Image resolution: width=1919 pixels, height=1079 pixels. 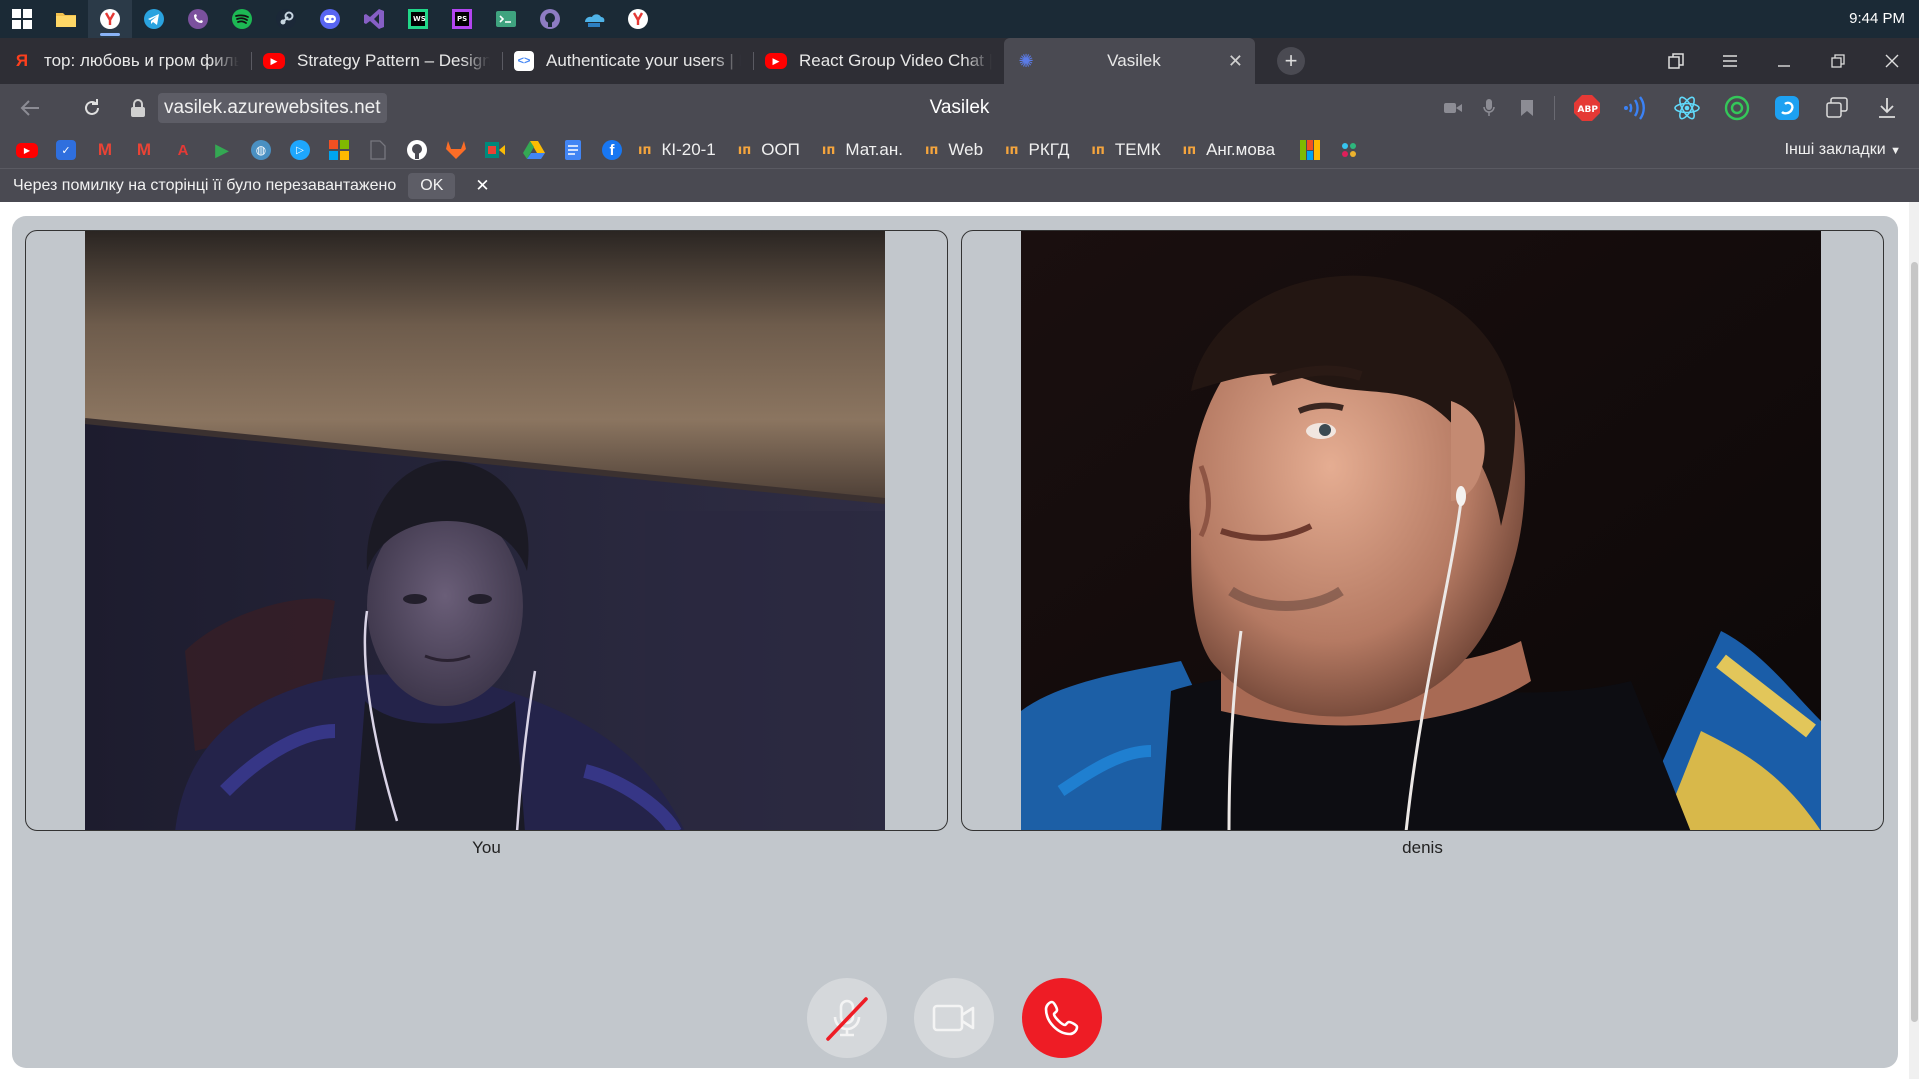 I want to click on docs-favicon-icon: <>, so click(x=524, y=61).